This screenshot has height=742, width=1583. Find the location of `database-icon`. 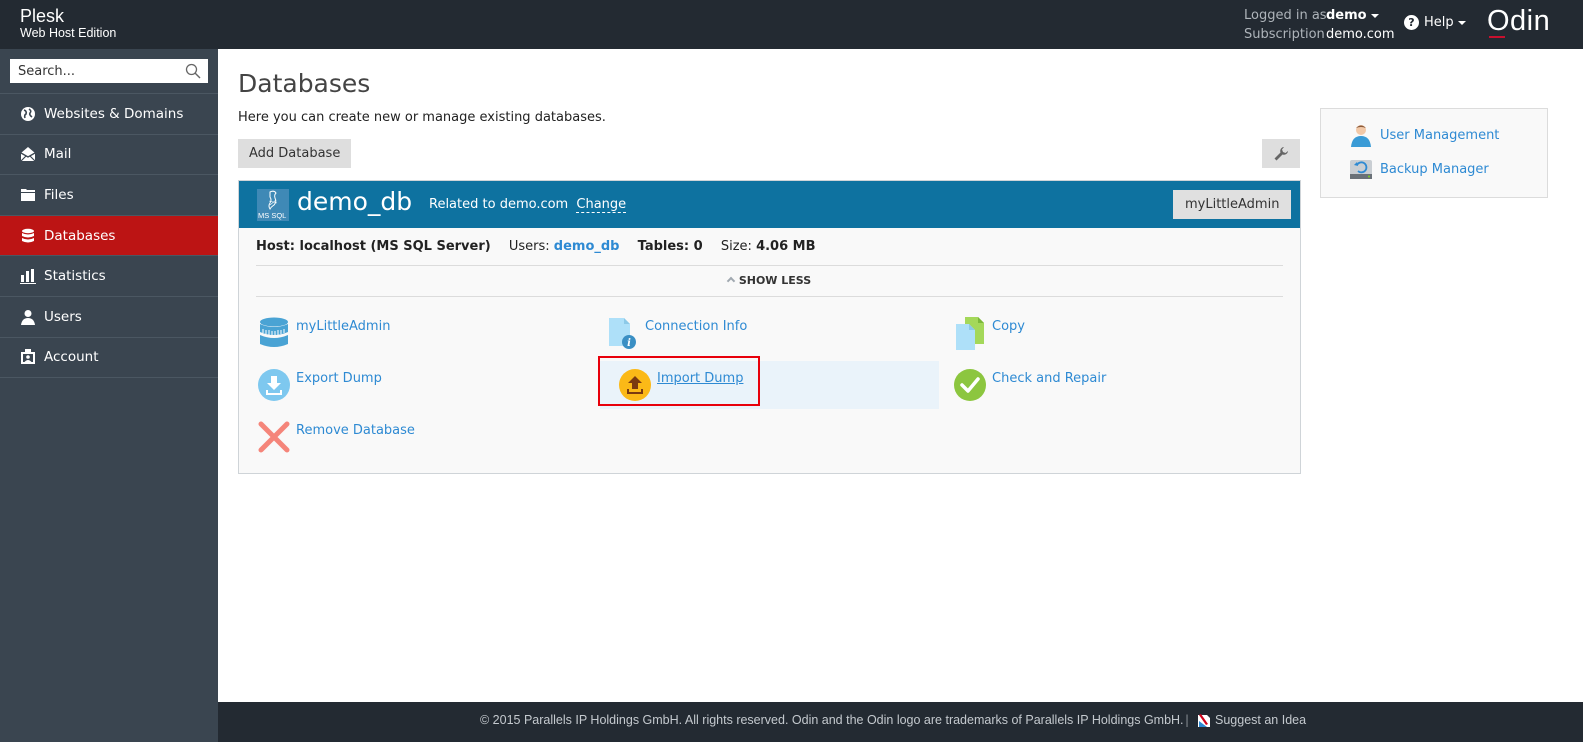

database-icon is located at coordinates (28, 236).